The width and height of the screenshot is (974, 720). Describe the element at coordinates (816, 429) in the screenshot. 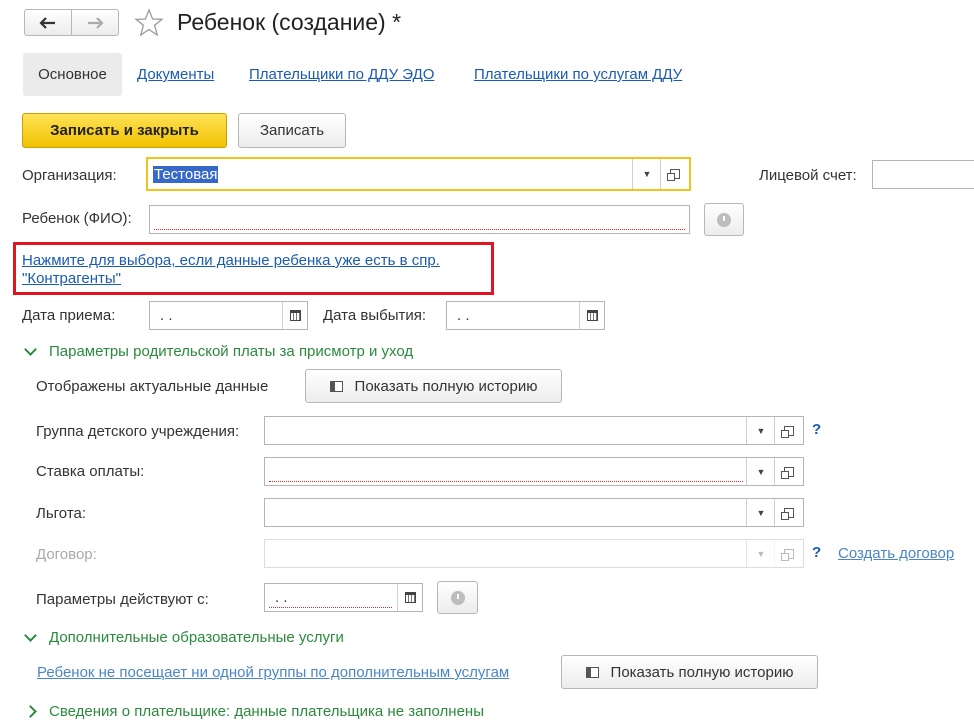

I see `group-help-icon: ?` at that location.